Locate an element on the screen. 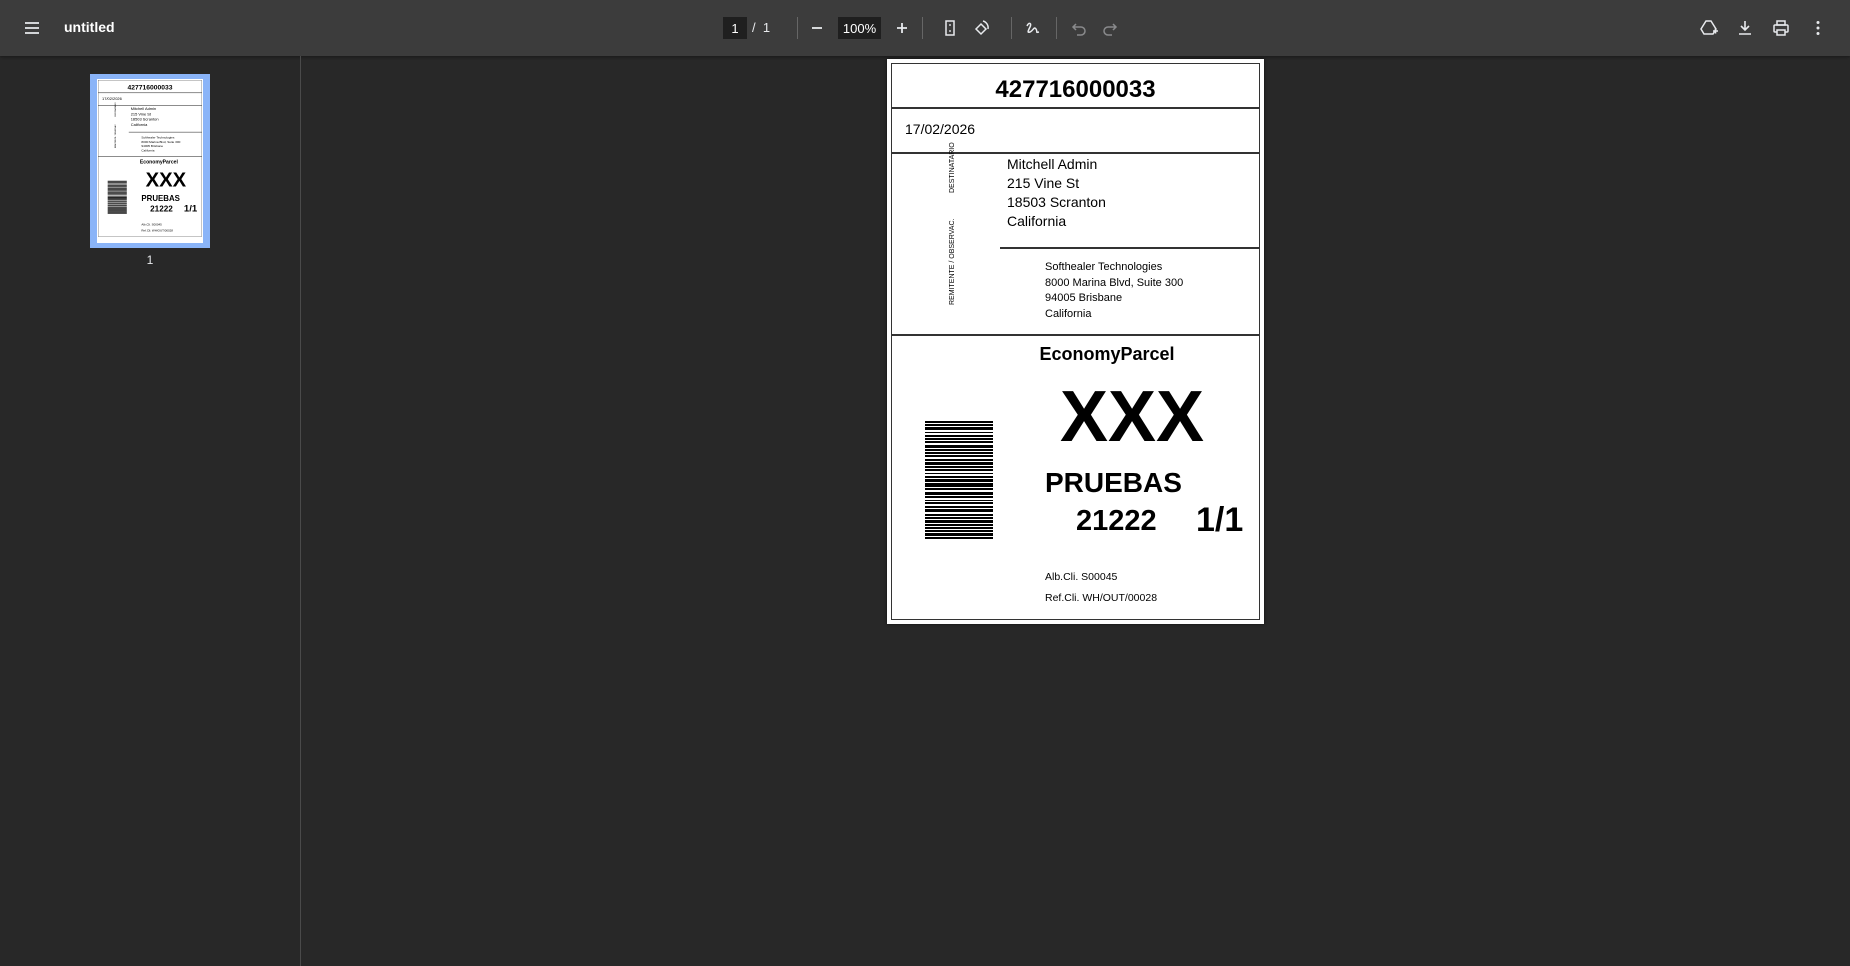  more-options-icon is located at coordinates (1818, 28).